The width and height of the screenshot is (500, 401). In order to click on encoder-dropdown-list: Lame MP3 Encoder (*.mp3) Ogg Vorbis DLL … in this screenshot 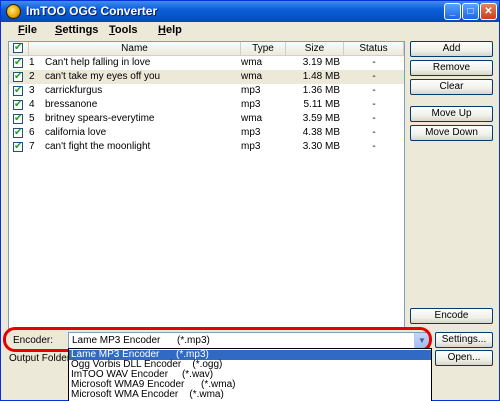, I will do `click(250, 374)`.